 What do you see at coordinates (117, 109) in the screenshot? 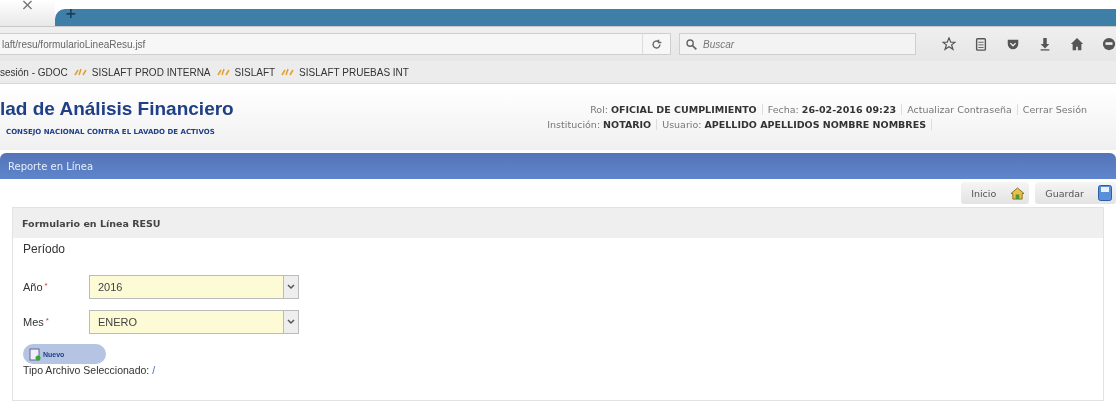
I see `site-title: lad de Análisis Financiero` at bounding box center [117, 109].